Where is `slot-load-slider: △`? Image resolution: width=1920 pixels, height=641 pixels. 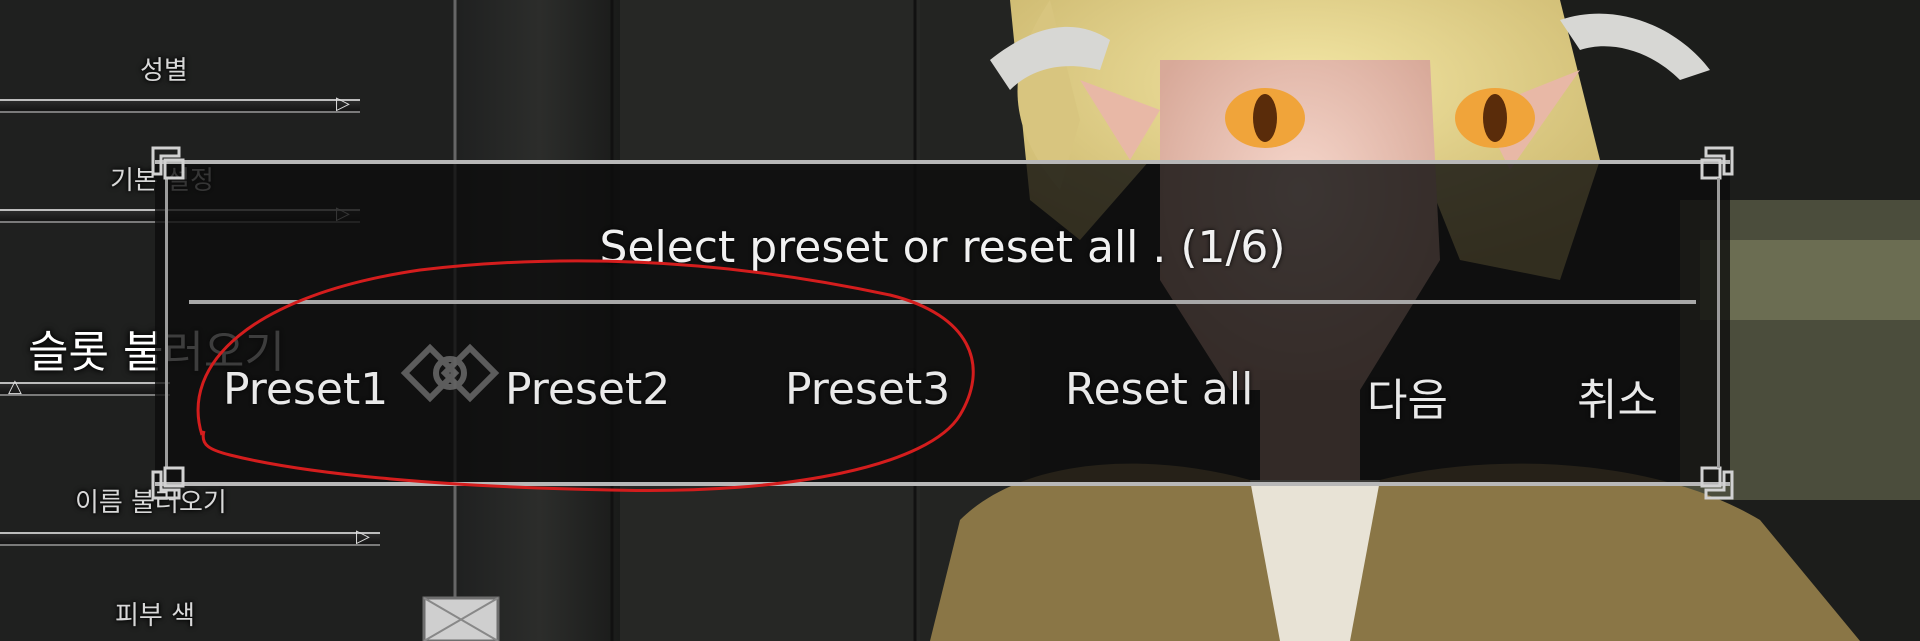
slot-load-slider: △ is located at coordinates (85, 387).